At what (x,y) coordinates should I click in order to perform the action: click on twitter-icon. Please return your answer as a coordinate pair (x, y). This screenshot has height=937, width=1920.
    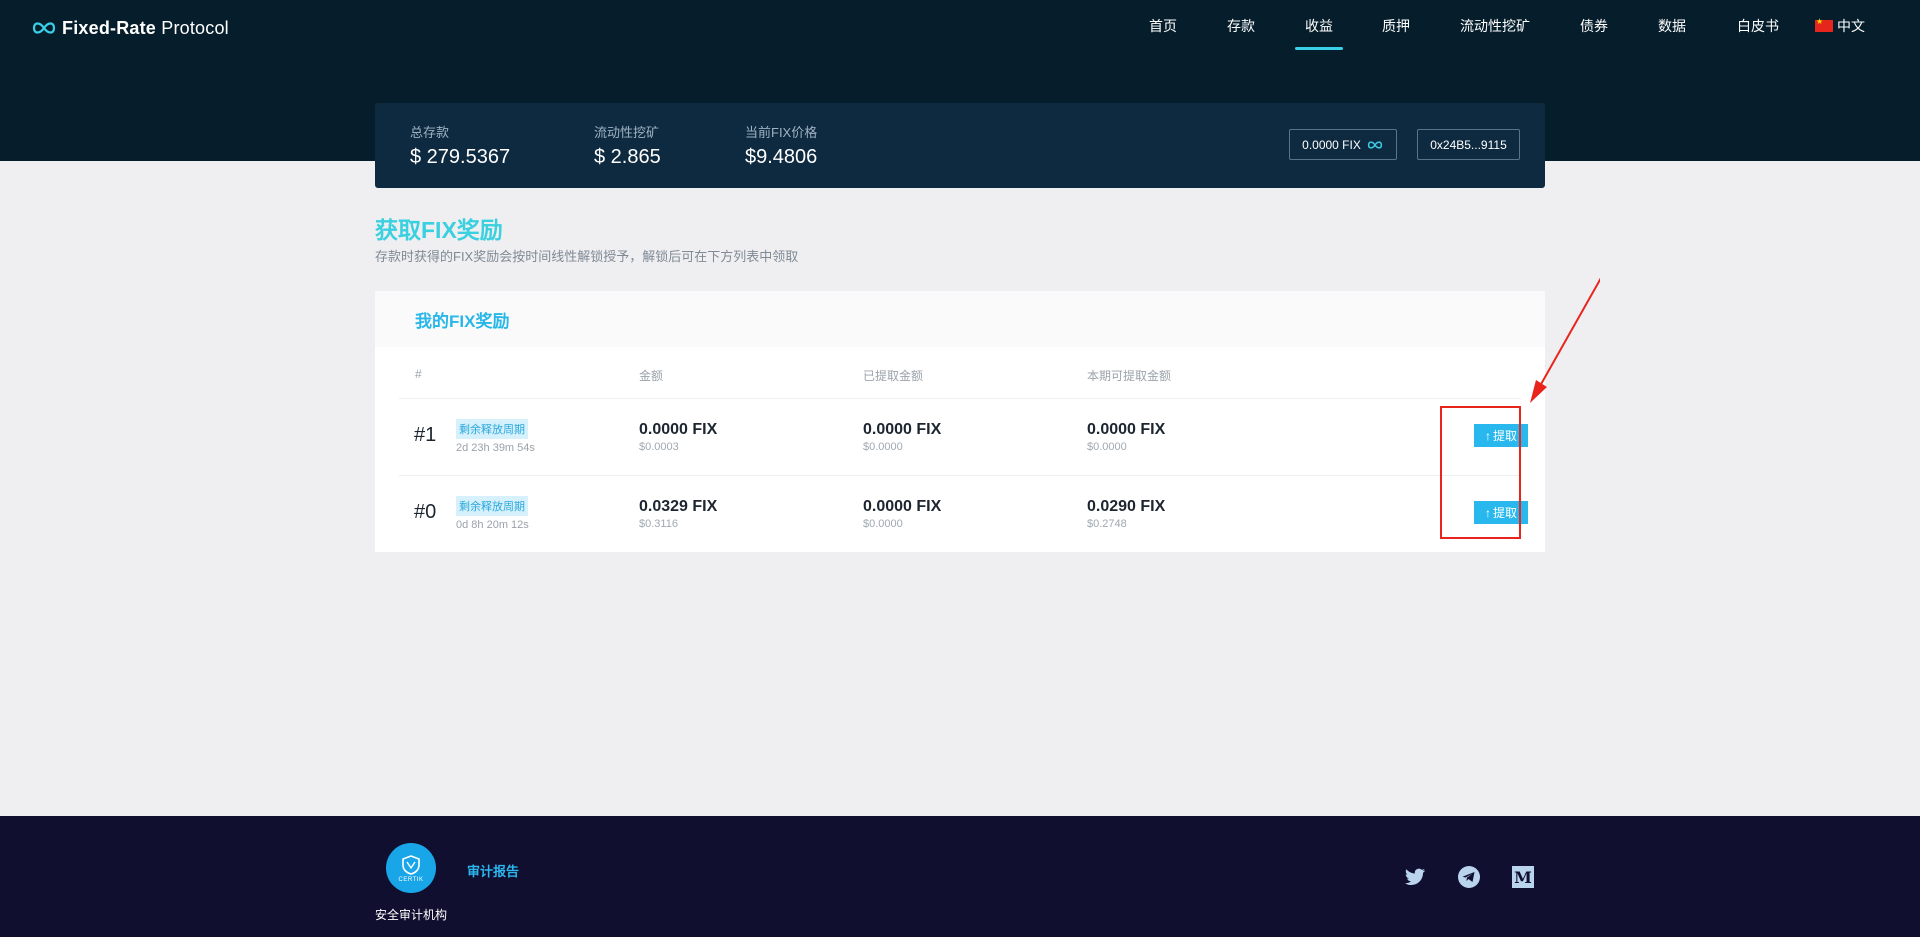
    Looking at the image, I should click on (1415, 877).